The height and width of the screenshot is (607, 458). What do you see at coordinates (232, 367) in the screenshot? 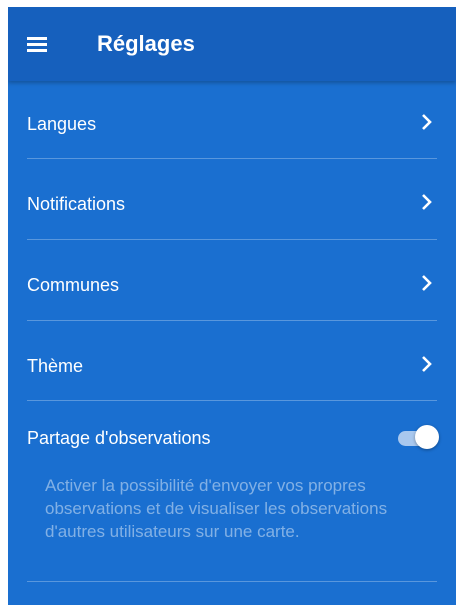
I see `settings-item-theme: Thème` at bounding box center [232, 367].